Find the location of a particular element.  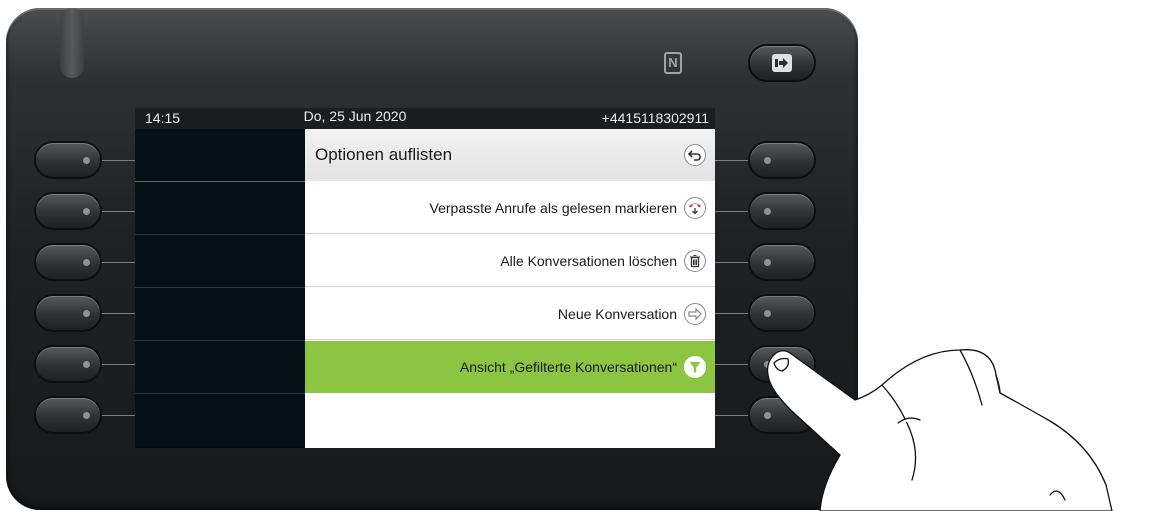

back-icon is located at coordinates (695, 155).